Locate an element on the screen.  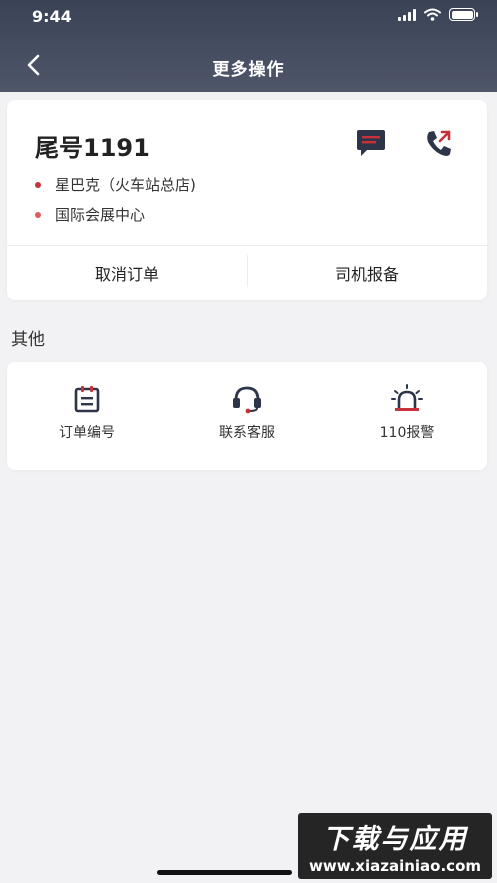
pickup-address: 星巴克（火车站总店) is located at coordinates (115, 184).